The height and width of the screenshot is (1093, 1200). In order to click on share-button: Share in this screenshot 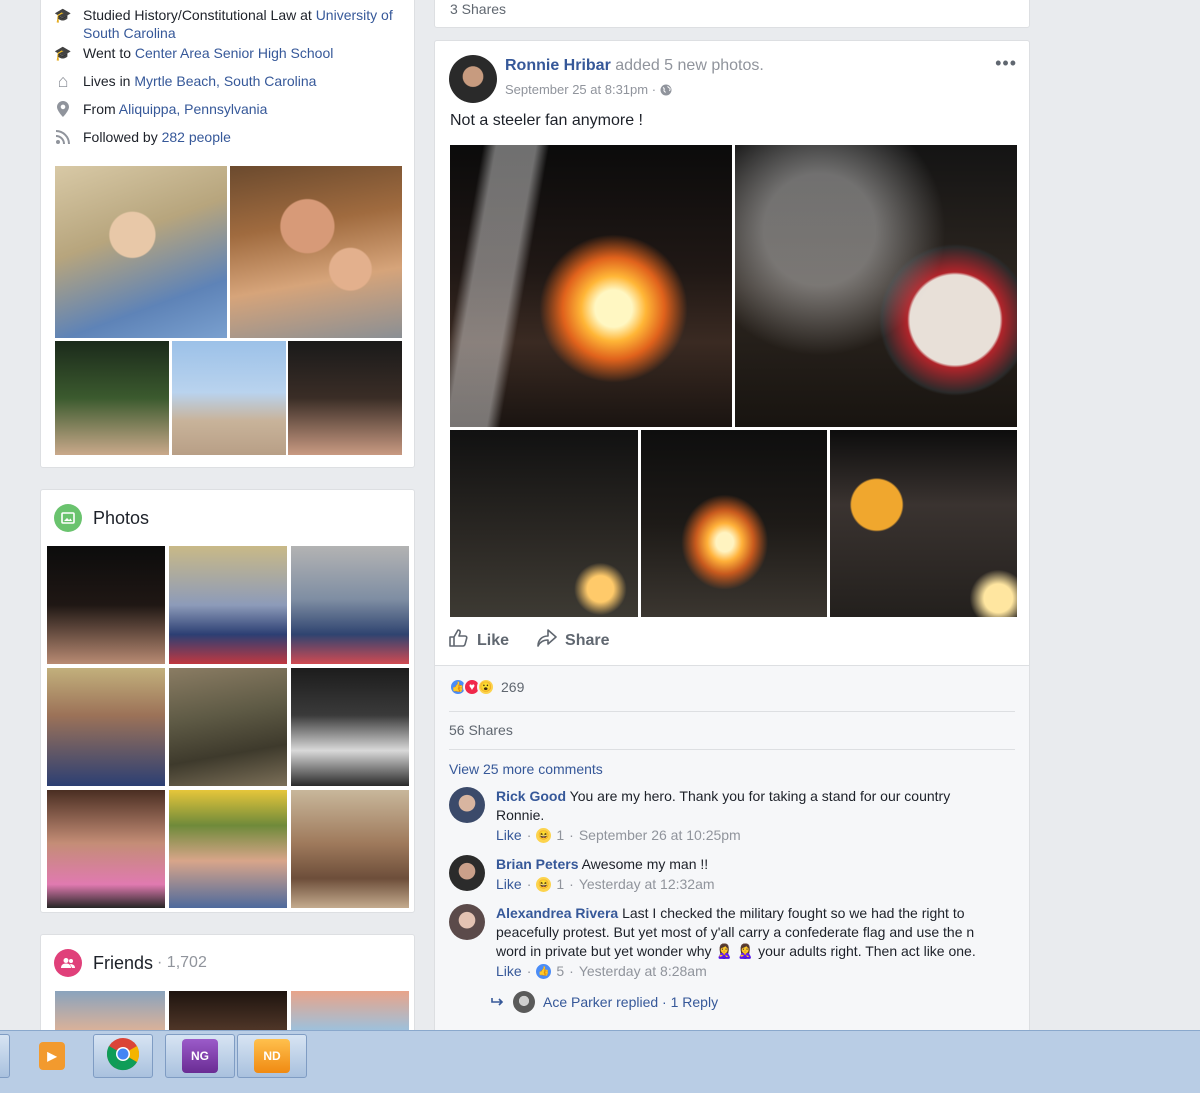, I will do `click(573, 640)`.